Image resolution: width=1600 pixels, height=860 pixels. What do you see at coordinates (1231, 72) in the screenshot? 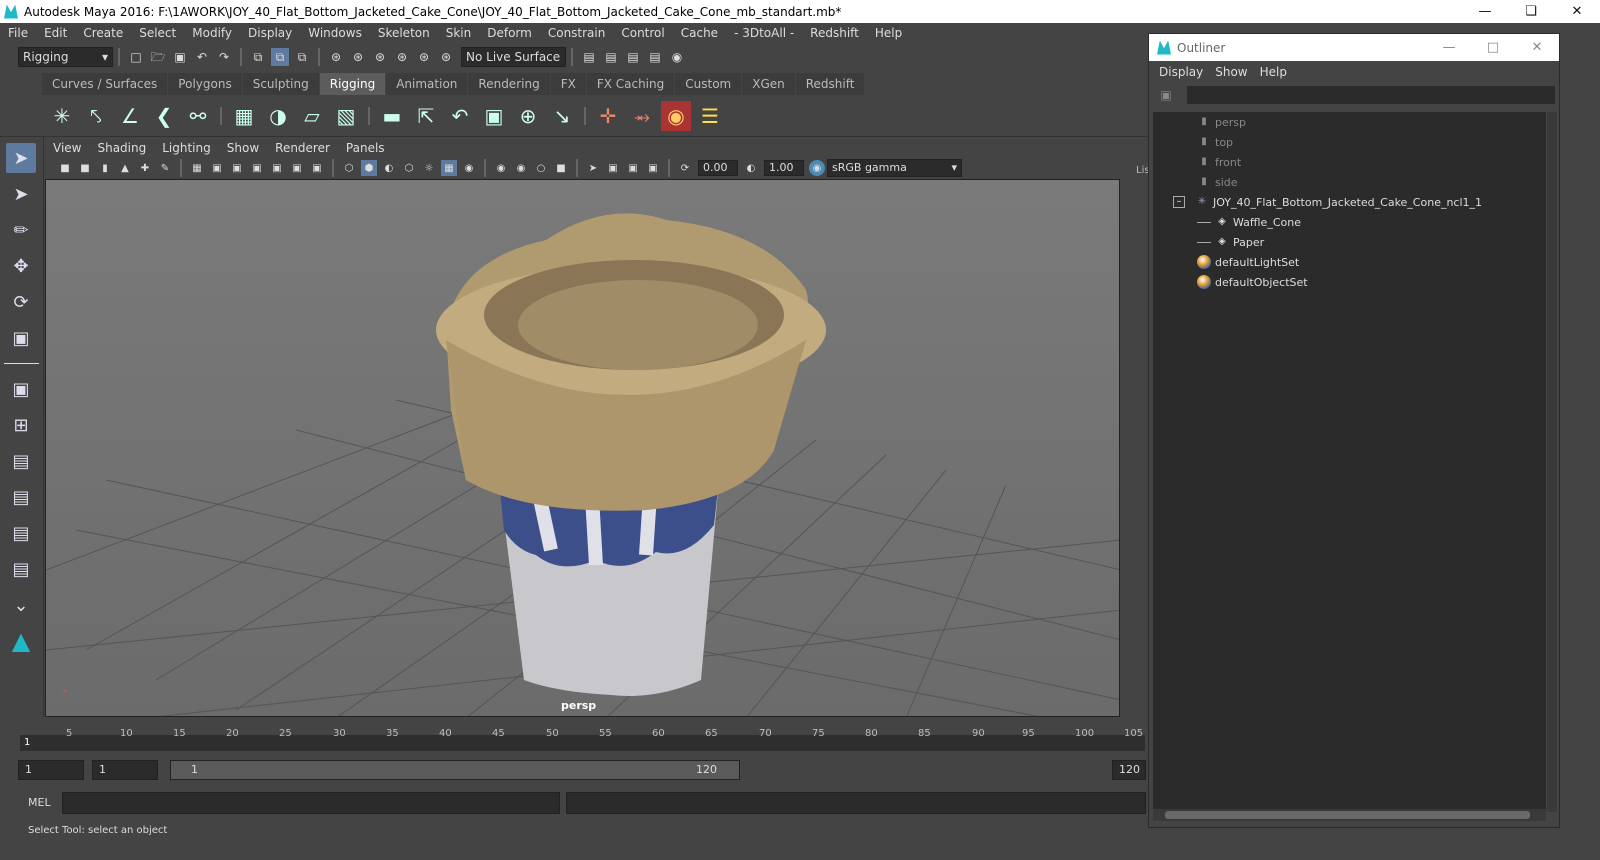
I see `outliner-menu-show: Show` at bounding box center [1231, 72].